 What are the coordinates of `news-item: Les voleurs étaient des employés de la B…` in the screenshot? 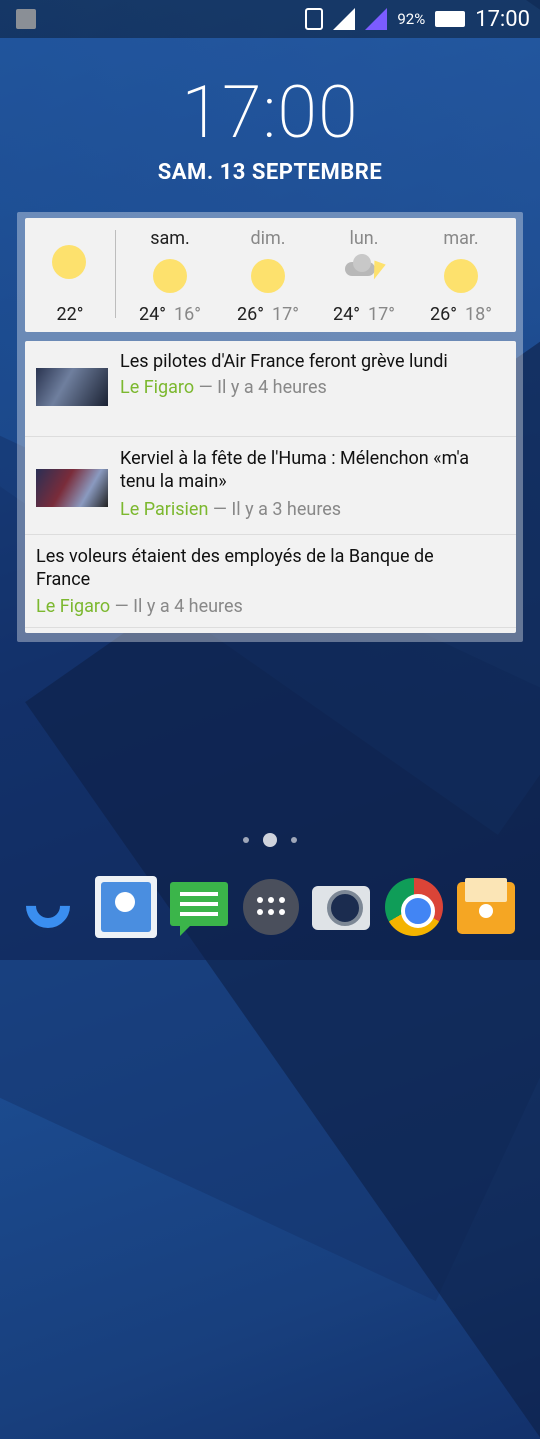 It's located at (270, 581).